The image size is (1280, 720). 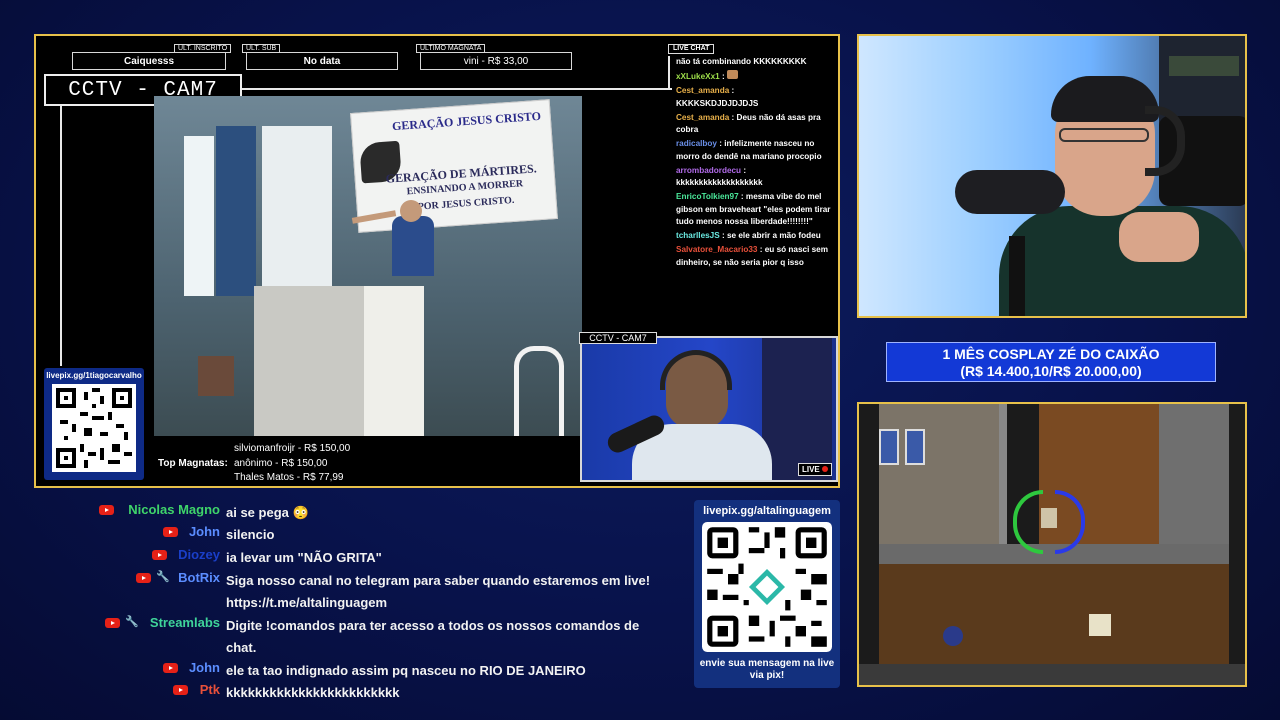 I want to click on top-magnatas-label: Top Magnatas:, so click(x=193, y=463).